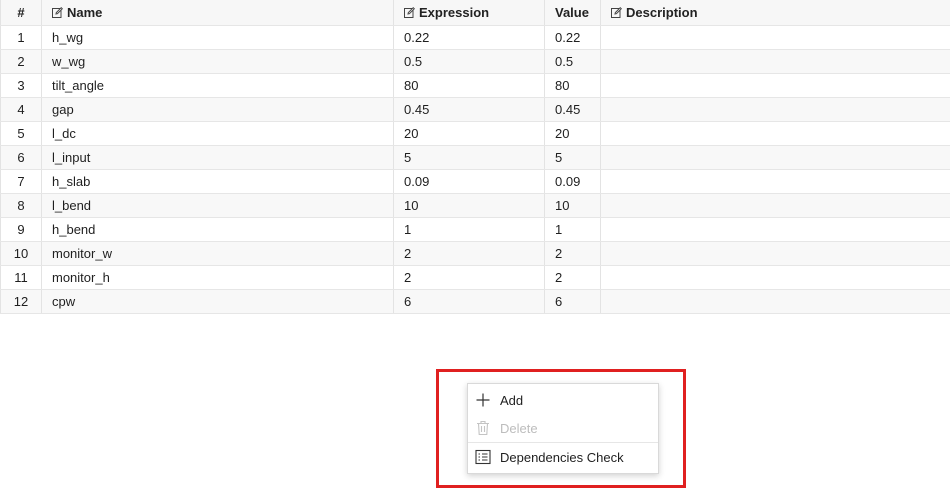  Describe the element at coordinates (454, 12) in the screenshot. I see `column-header-expression-label: Expression` at that location.